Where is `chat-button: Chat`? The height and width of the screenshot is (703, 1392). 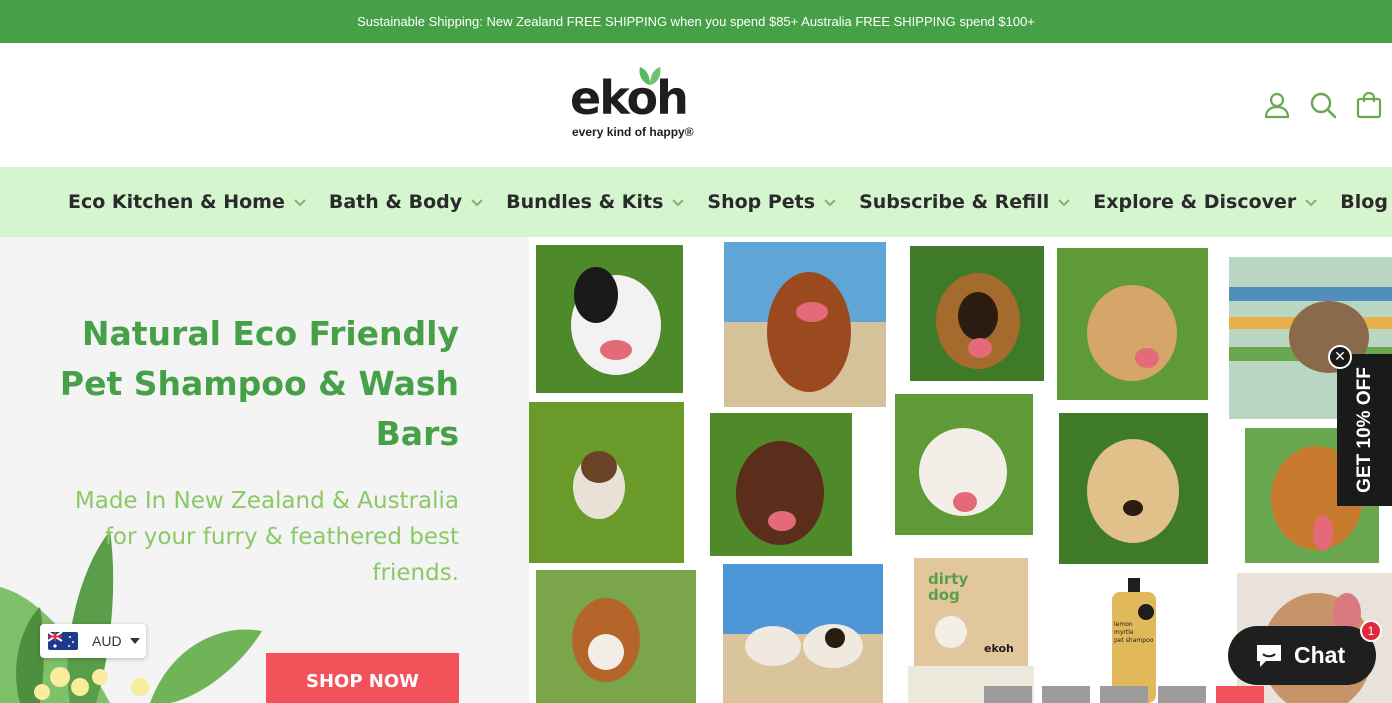
chat-button: Chat is located at coordinates (1302, 655).